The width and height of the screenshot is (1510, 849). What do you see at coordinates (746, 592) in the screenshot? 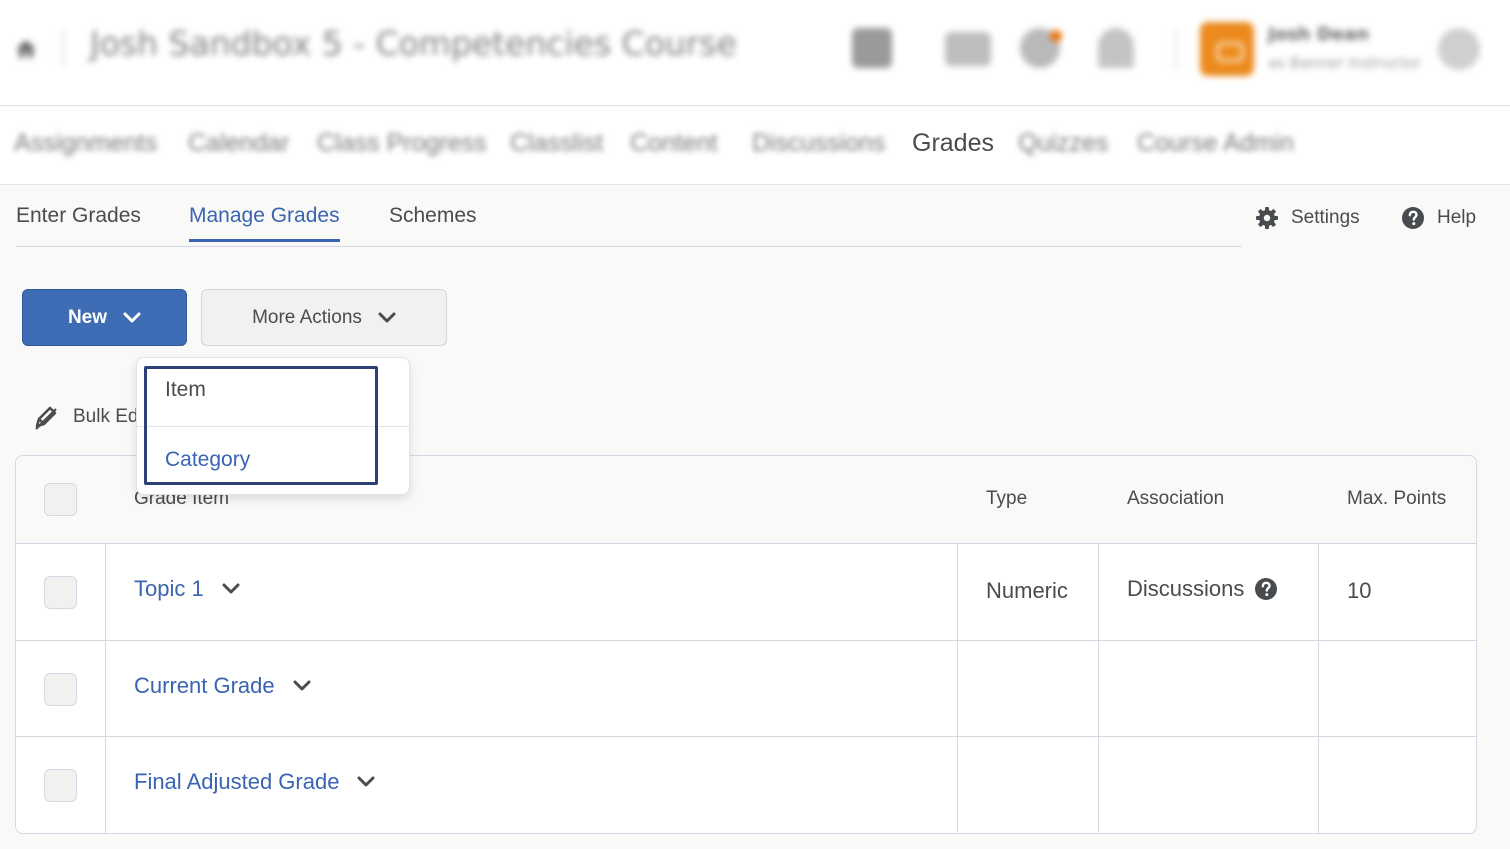
I see `table-row: Topic 1 Numeric Discussions 10` at bounding box center [746, 592].